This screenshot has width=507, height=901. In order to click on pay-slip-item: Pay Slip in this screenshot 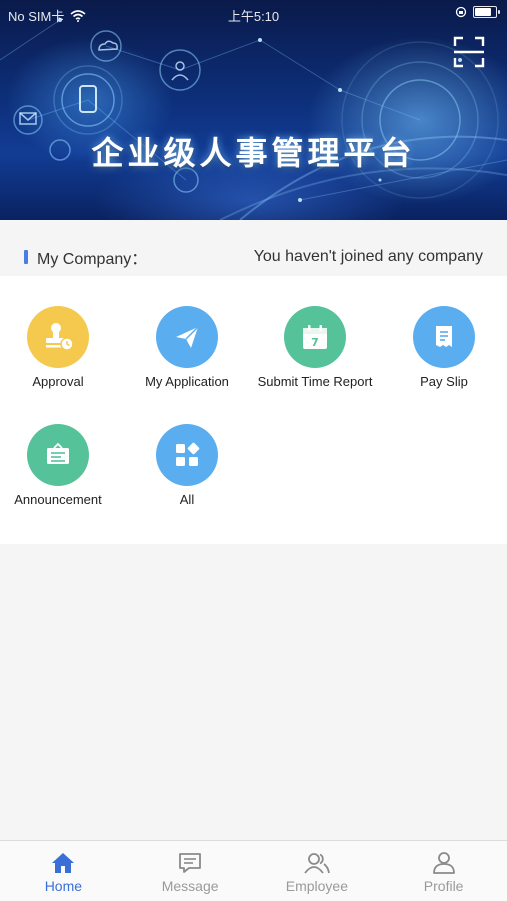, I will do `click(444, 348)`.